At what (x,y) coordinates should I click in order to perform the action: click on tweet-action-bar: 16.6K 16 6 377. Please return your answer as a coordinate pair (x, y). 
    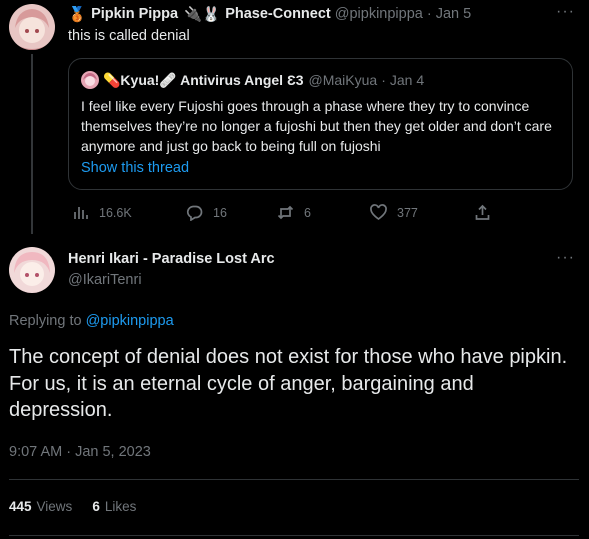
    Looking at the image, I should click on (282, 214).